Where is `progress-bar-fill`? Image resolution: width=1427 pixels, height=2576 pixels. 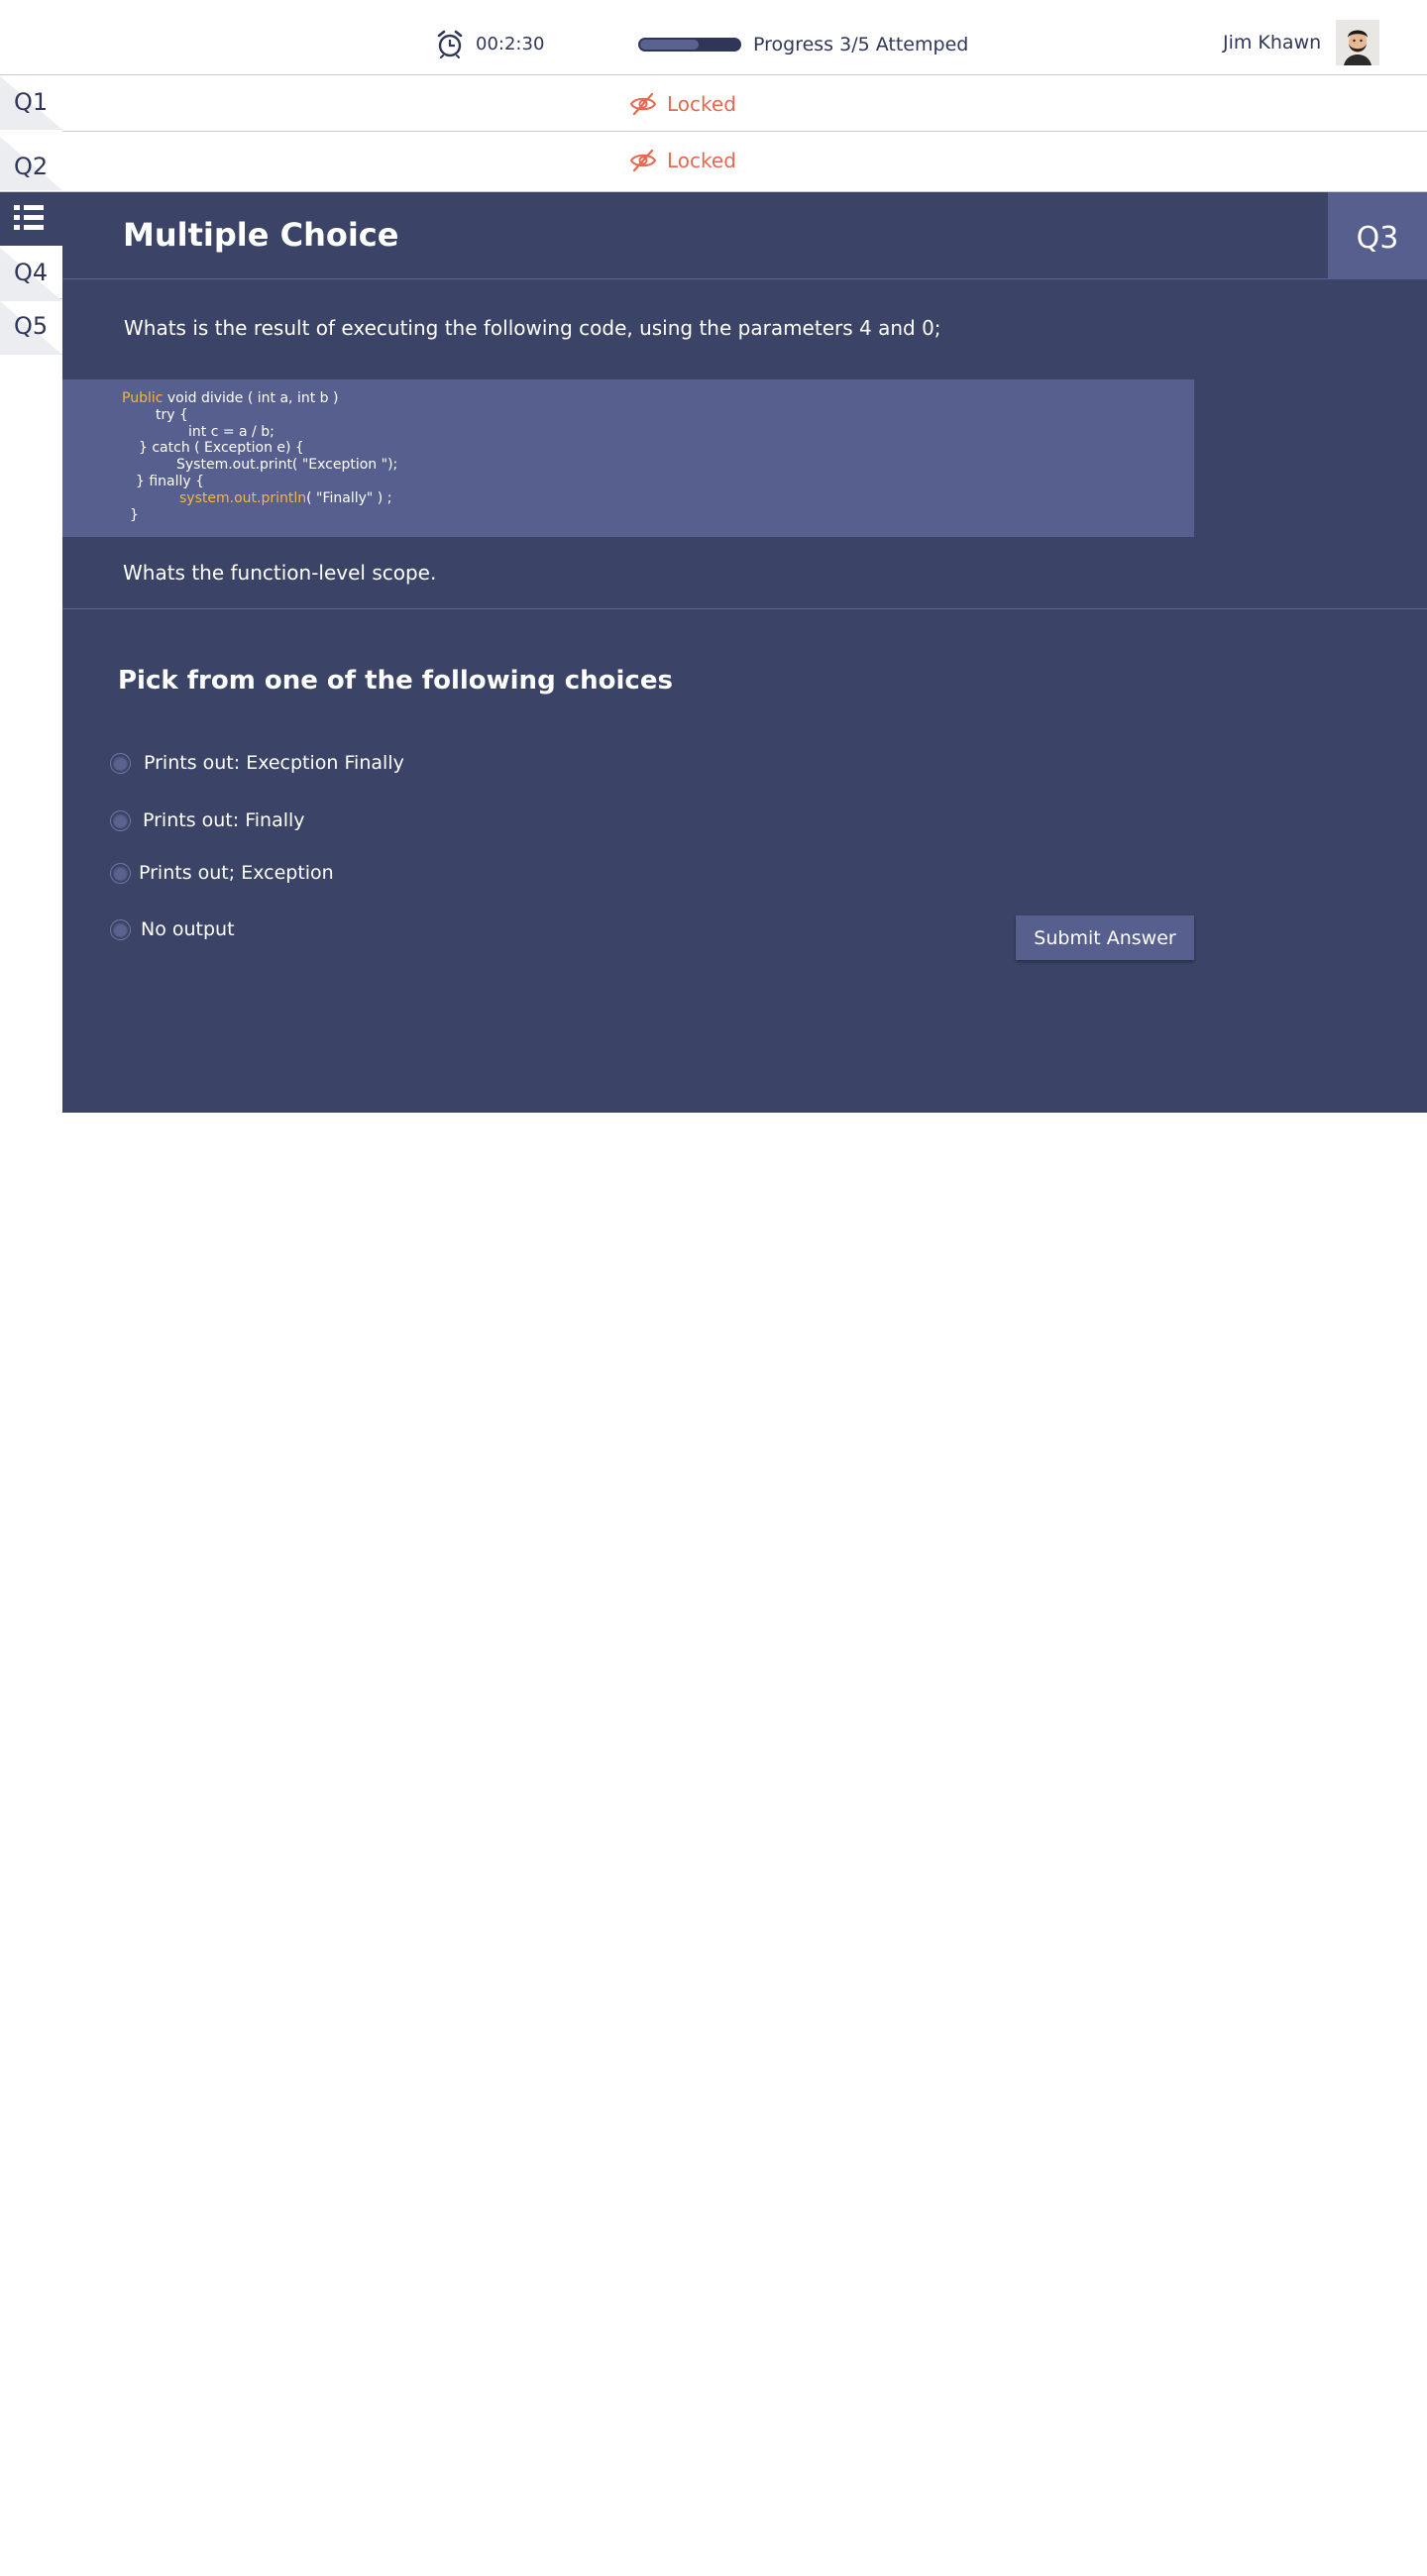
progress-bar-fill is located at coordinates (670, 45).